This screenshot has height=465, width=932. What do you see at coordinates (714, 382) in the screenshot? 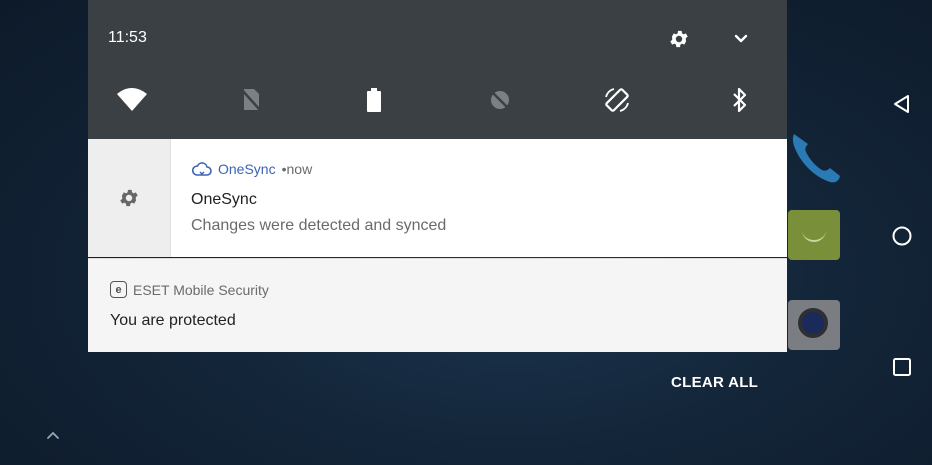
I see `clear-all-button: CLEAR ALL` at bounding box center [714, 382].